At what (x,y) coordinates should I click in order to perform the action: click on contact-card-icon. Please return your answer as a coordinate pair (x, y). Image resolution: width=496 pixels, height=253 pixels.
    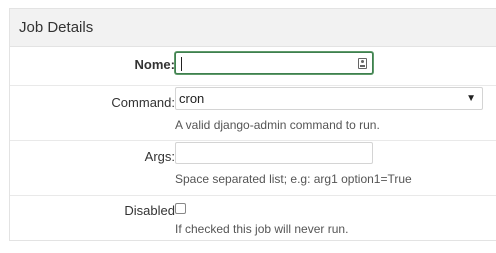
    Looking at the image, I should click on (362, 63).